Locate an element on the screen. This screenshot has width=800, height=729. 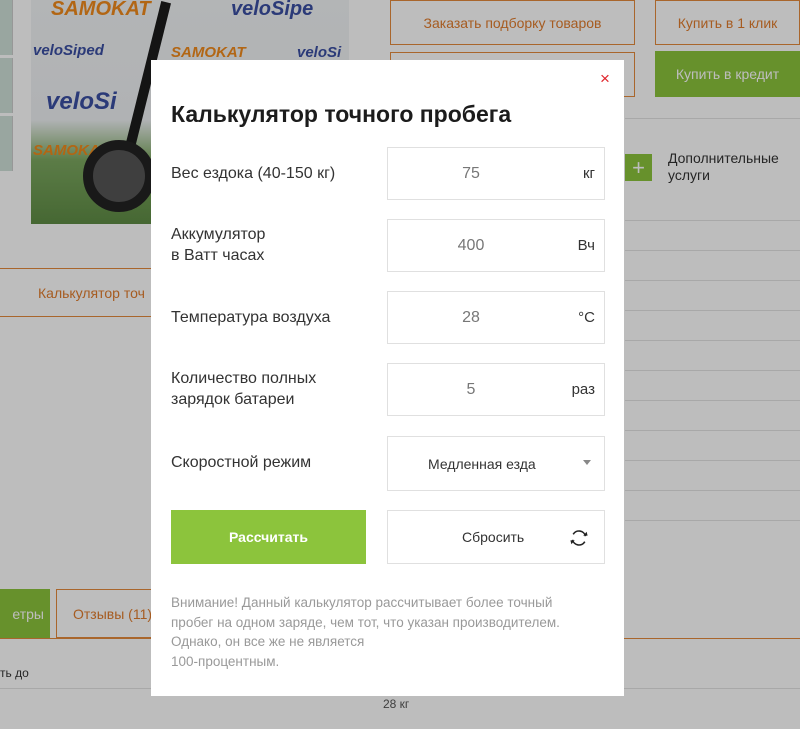
battery-capacity-label: Аккумулятор в Ватт часах is located at coordinates (218, 245).